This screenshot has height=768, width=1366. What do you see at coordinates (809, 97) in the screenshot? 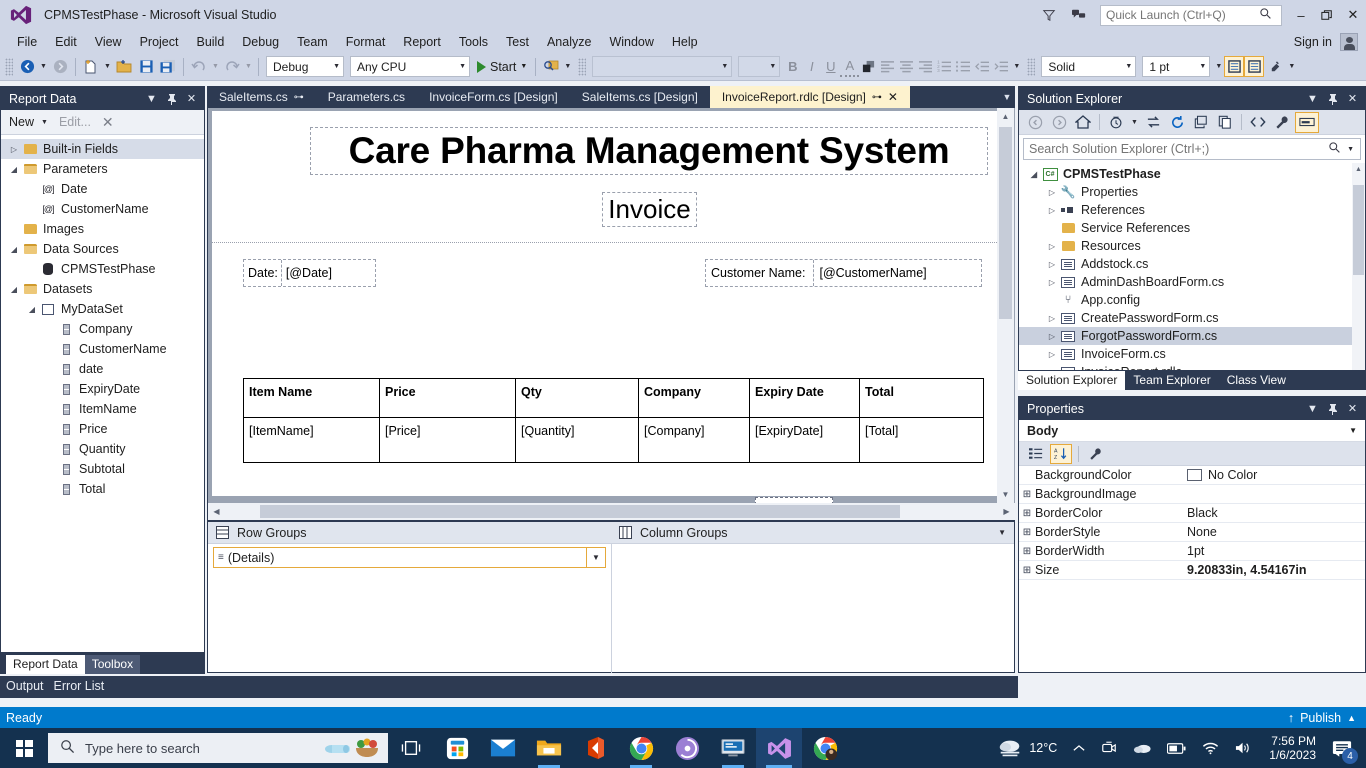
I see `document-tab: InvoiceReport.rdlc [Design] ⊶ ✕` at bounding box center [809, 97].